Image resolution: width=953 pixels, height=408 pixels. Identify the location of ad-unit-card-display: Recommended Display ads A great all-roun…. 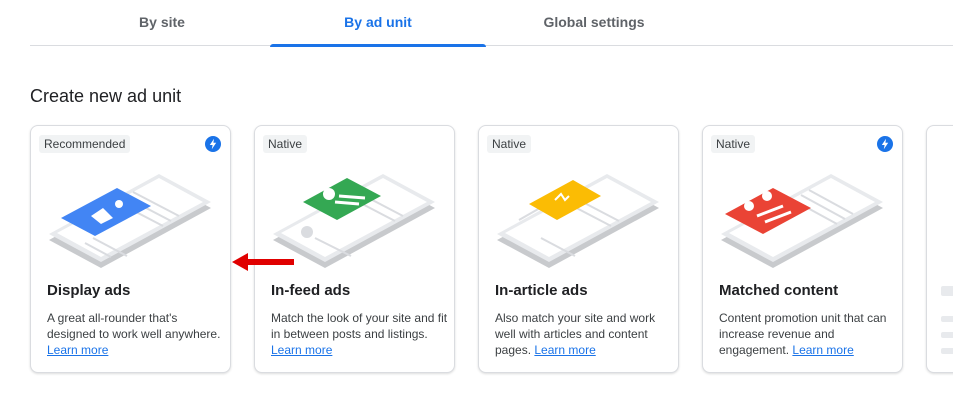
(130, 249).